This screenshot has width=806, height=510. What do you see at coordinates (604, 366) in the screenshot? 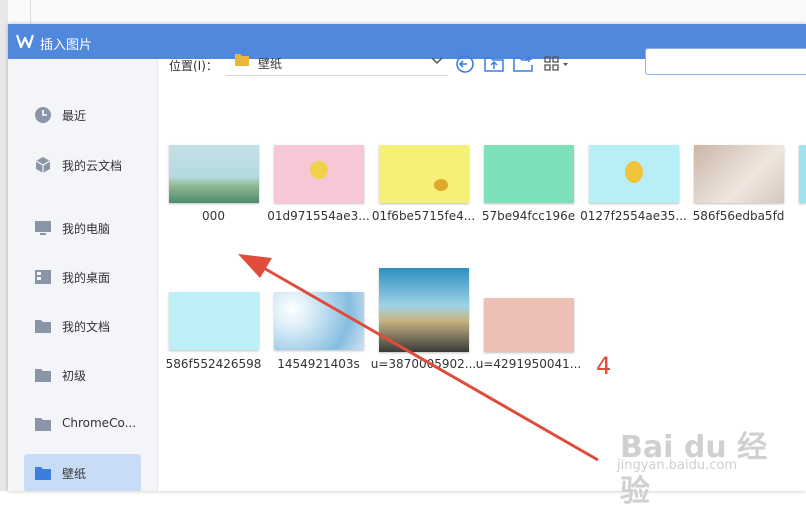
I see `annotation-number: 4` at bounding box center [604, 366].